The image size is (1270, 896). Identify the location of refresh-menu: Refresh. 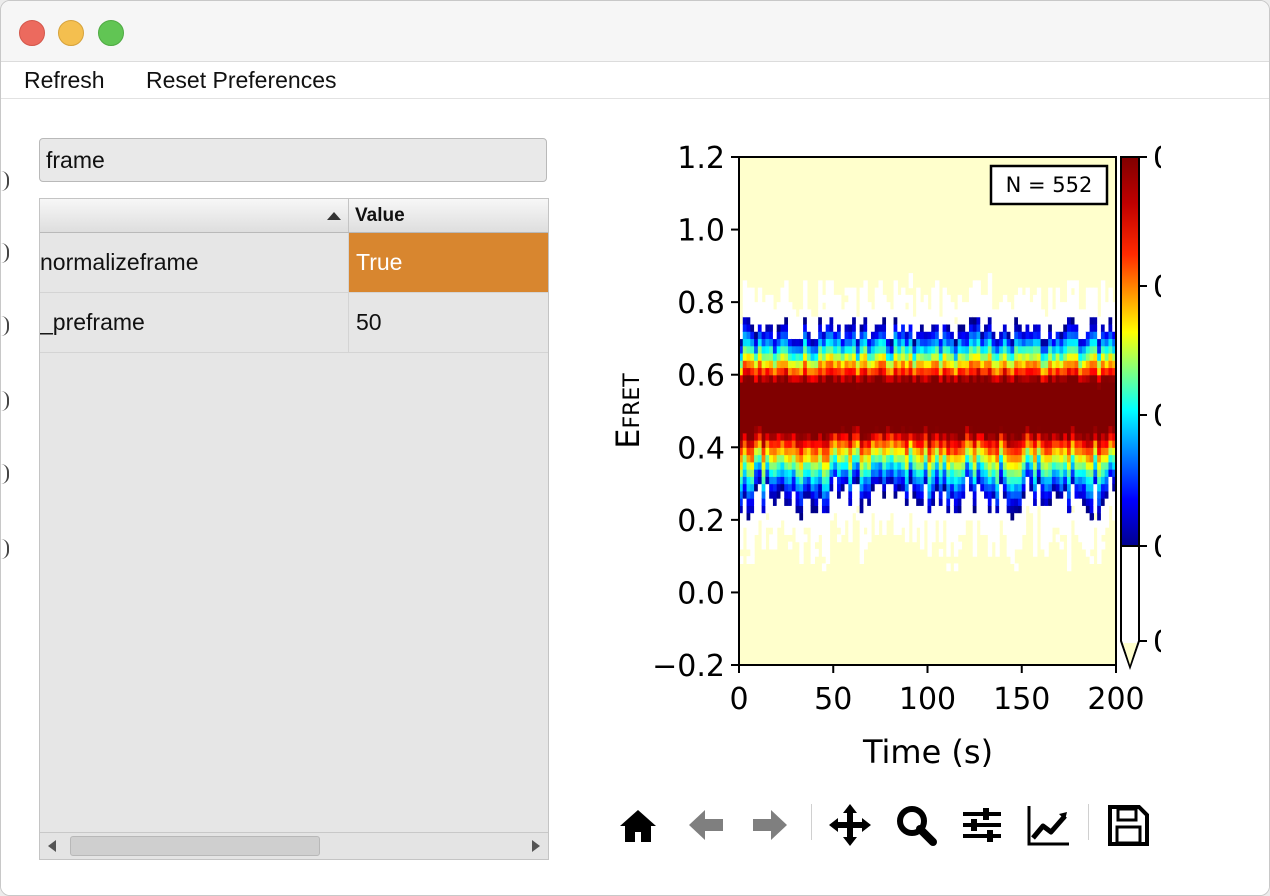
(64, 80).